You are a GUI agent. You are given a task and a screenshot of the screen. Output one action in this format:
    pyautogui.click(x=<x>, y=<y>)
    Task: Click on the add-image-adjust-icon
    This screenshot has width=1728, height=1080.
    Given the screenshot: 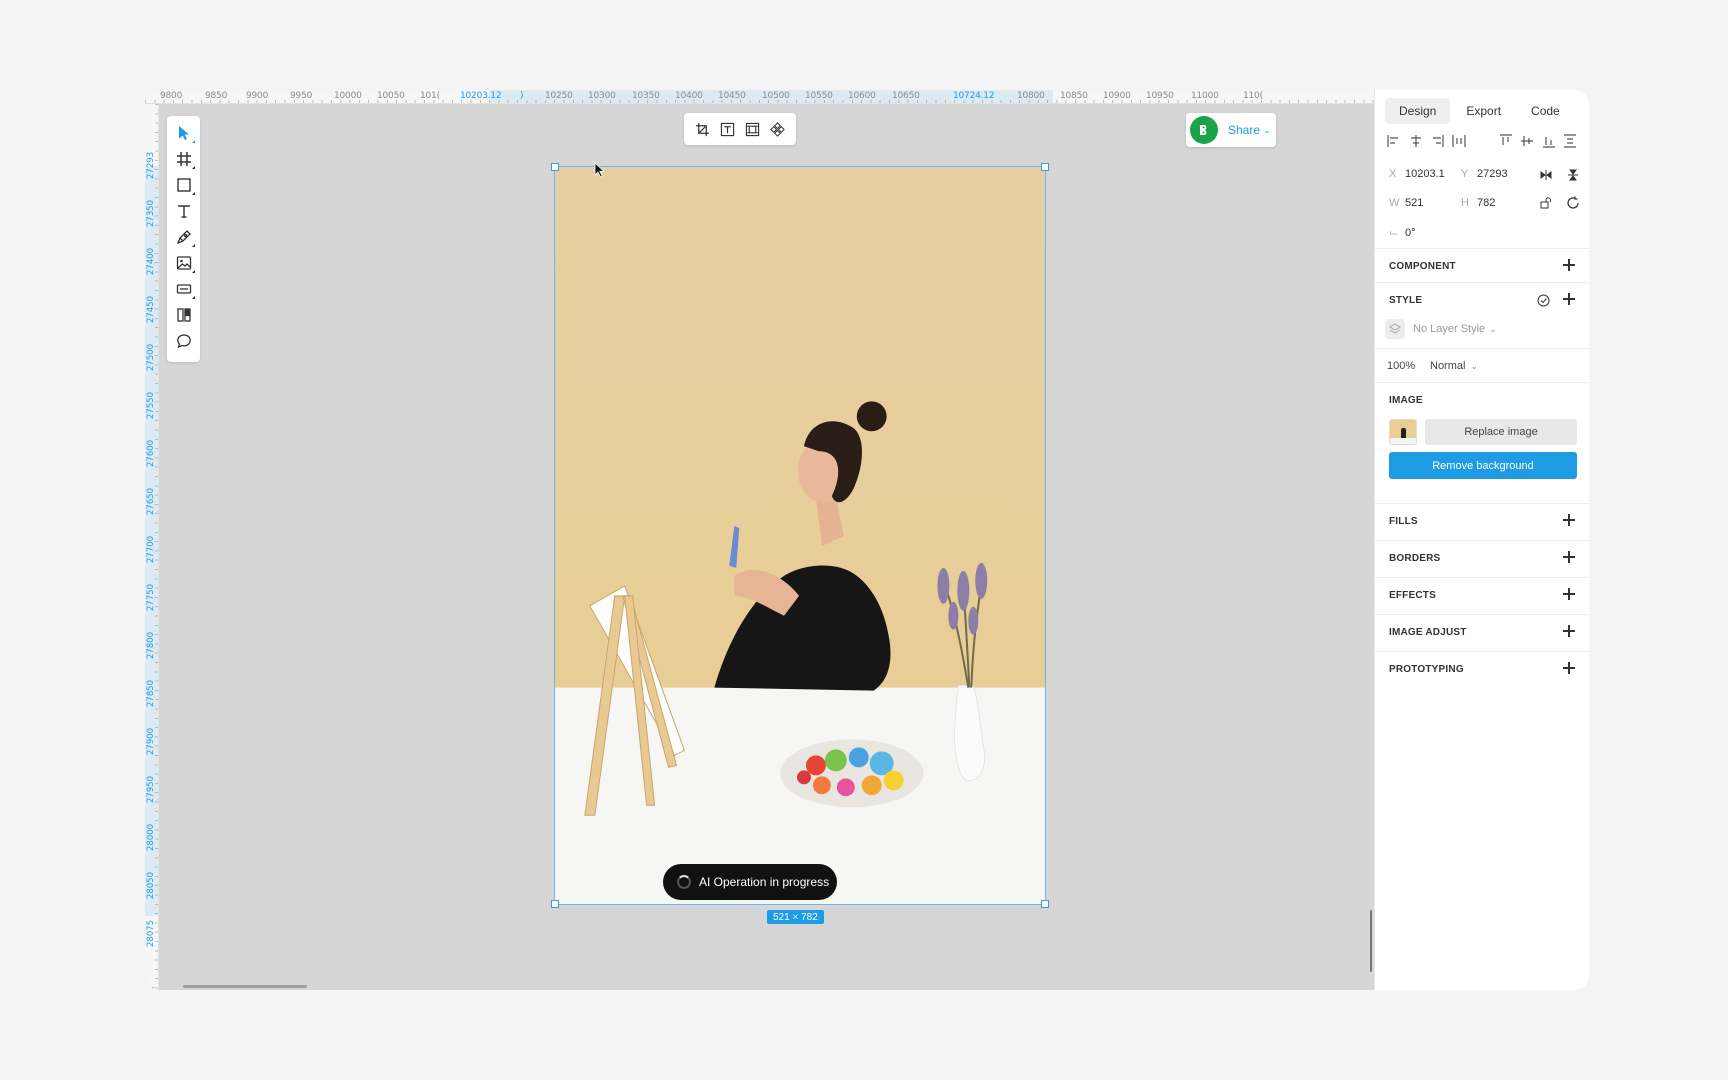 What is the action you would take?
    pyautogui.click(x=1569, y=631)
    